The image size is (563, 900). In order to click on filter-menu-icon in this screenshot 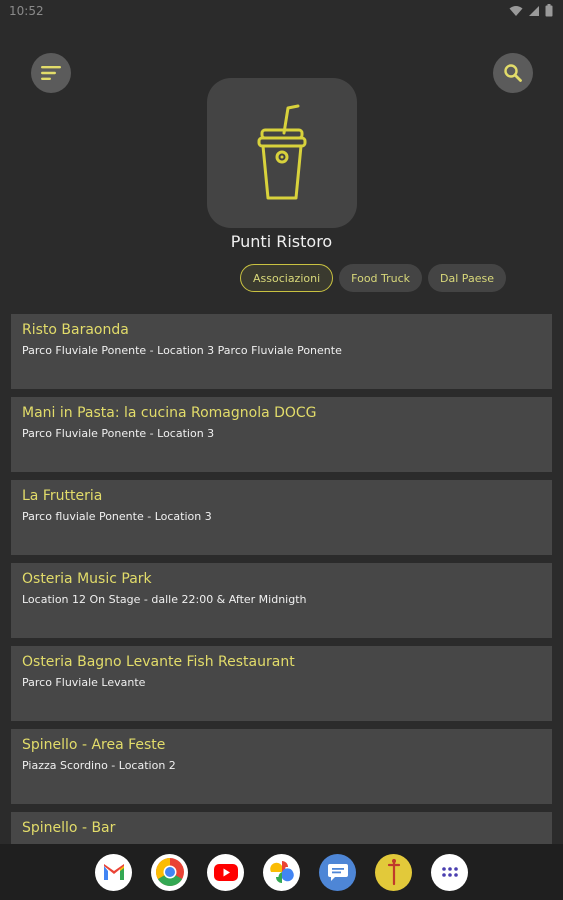, I will do `click(51, 73)`.